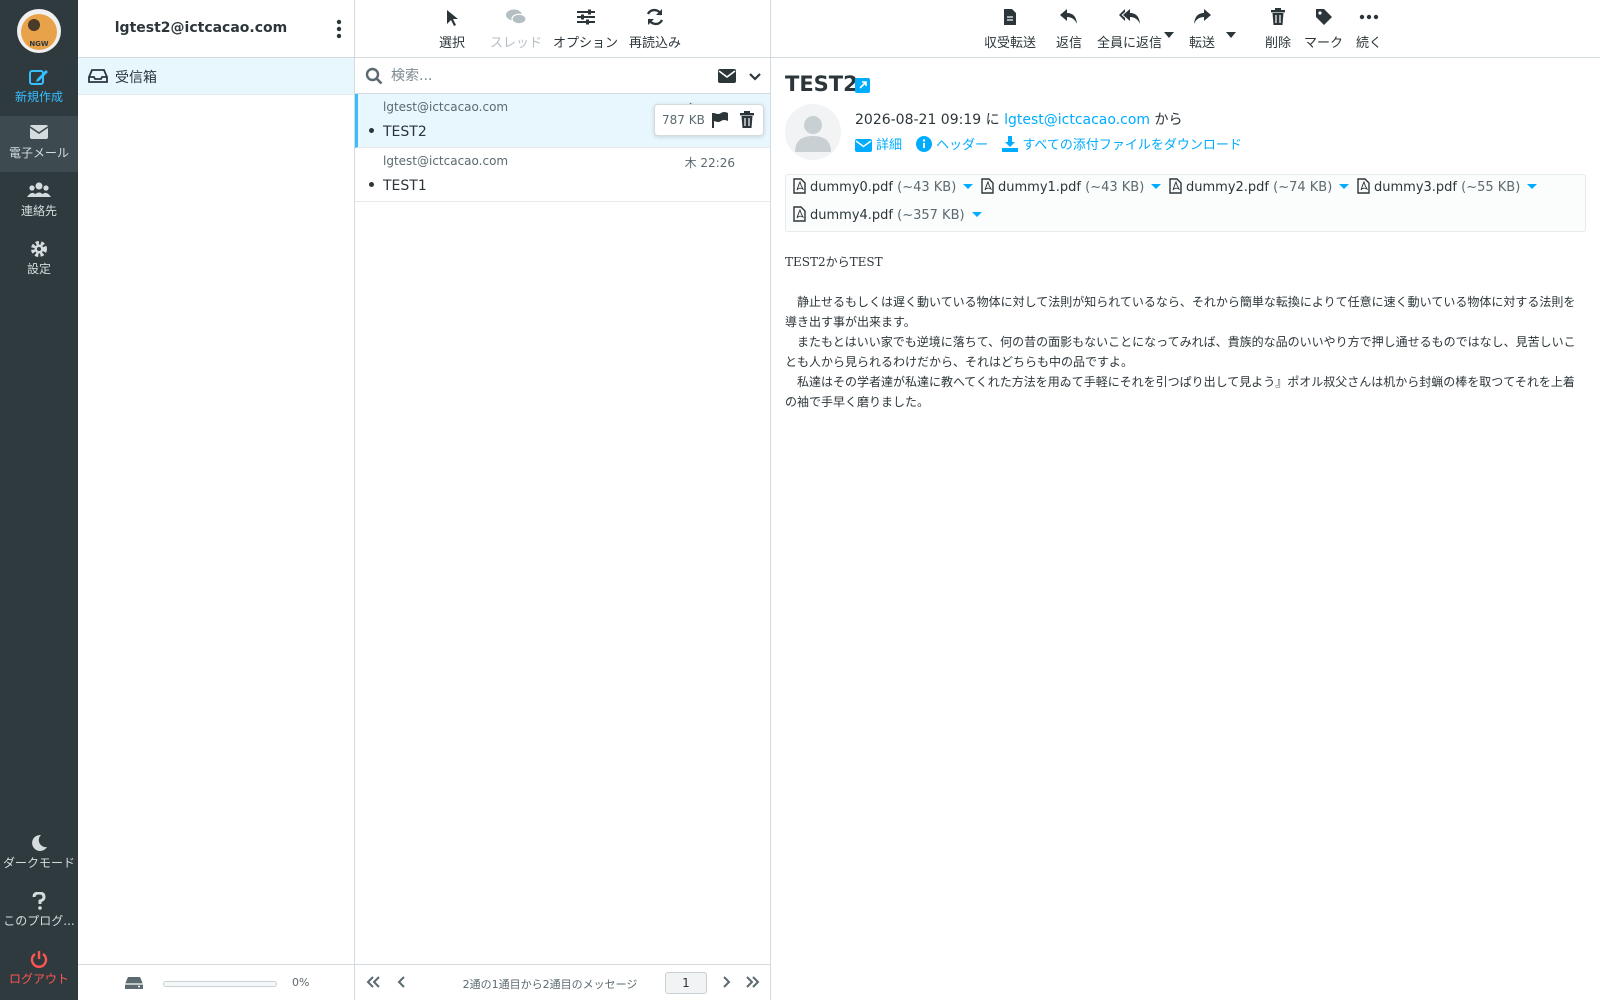 Image resolution: width=1600 pixels, height=1000 pixels. What do you see at coordinates (1077, 120) in the screenshot?
I see `sender-link: lgtest@ictcacao.com` at bounding box center [1077, 120].